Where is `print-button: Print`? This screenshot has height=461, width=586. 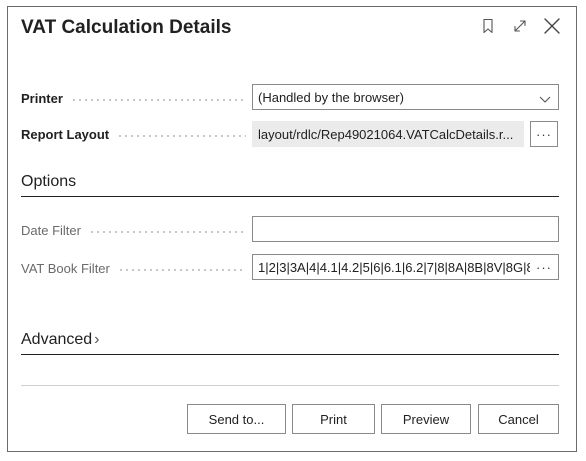
print-button: Print is located at coordinates (333, 419).